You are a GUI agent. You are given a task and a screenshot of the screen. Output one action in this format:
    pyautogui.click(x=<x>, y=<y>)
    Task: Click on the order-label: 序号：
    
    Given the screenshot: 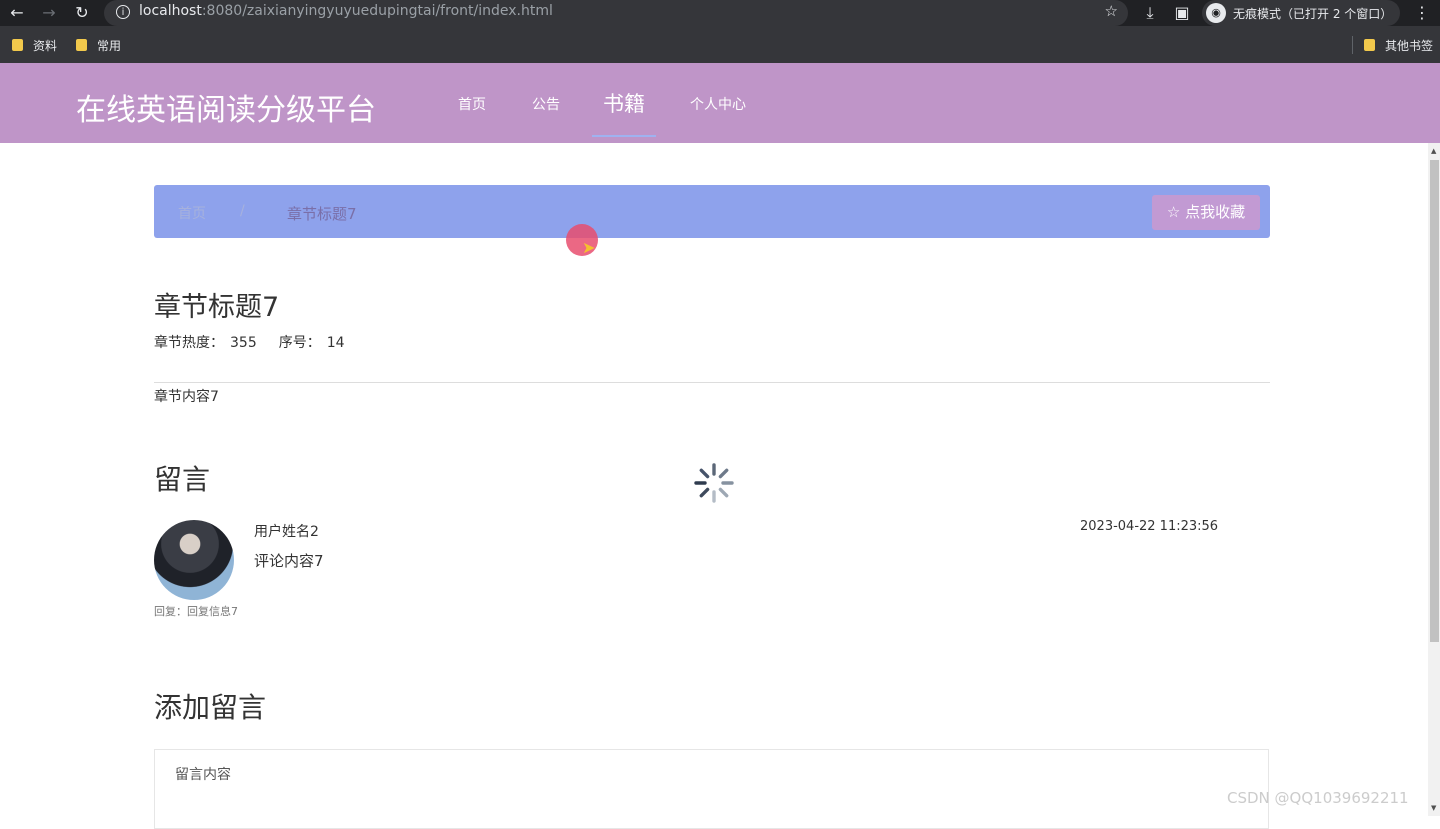 What is the action you would take?
    pyautogui.click(x=299, y=343)
    